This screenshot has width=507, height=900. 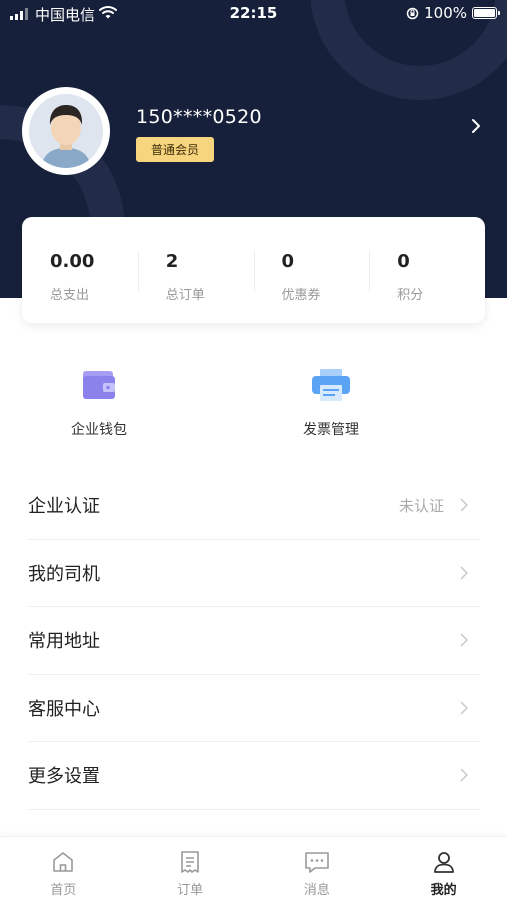 What do you see at coordinates (63, 862) in the screenshot?
I see `home-icon` at bounding box center [63, 862].